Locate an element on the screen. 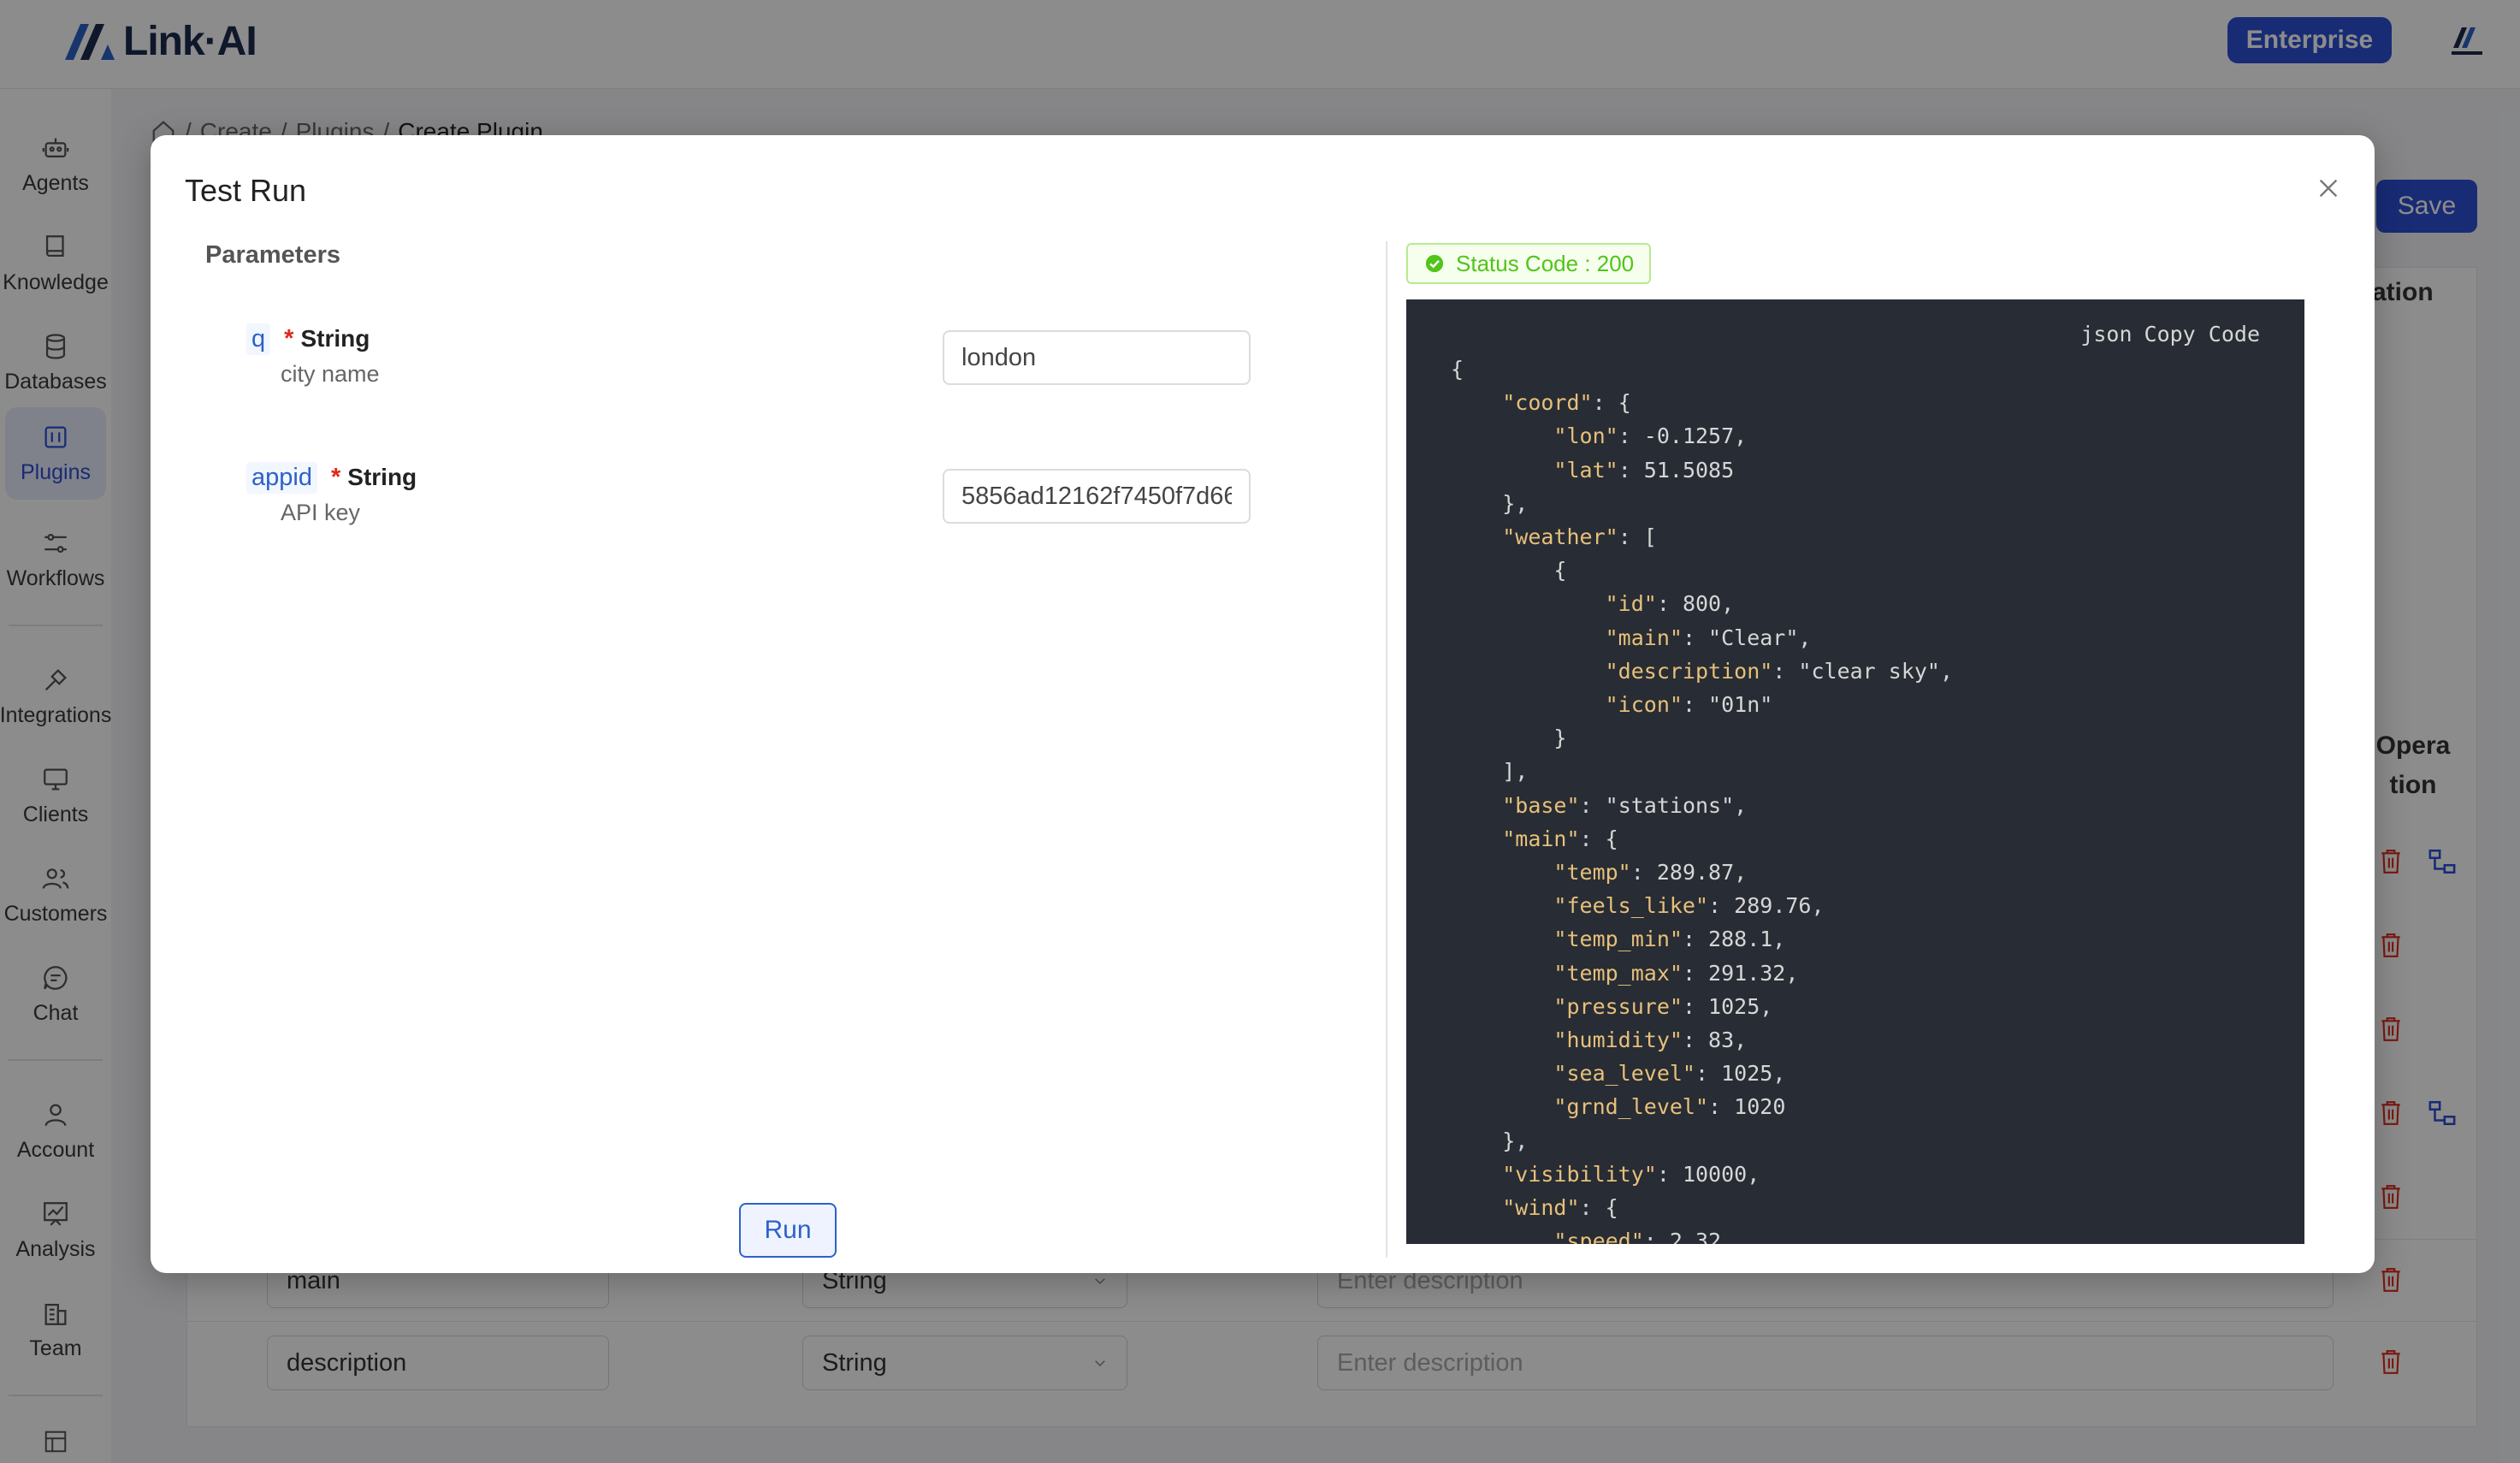 The image size is (2520, 1463). panel-divider is located at coordinates (1387, 749).